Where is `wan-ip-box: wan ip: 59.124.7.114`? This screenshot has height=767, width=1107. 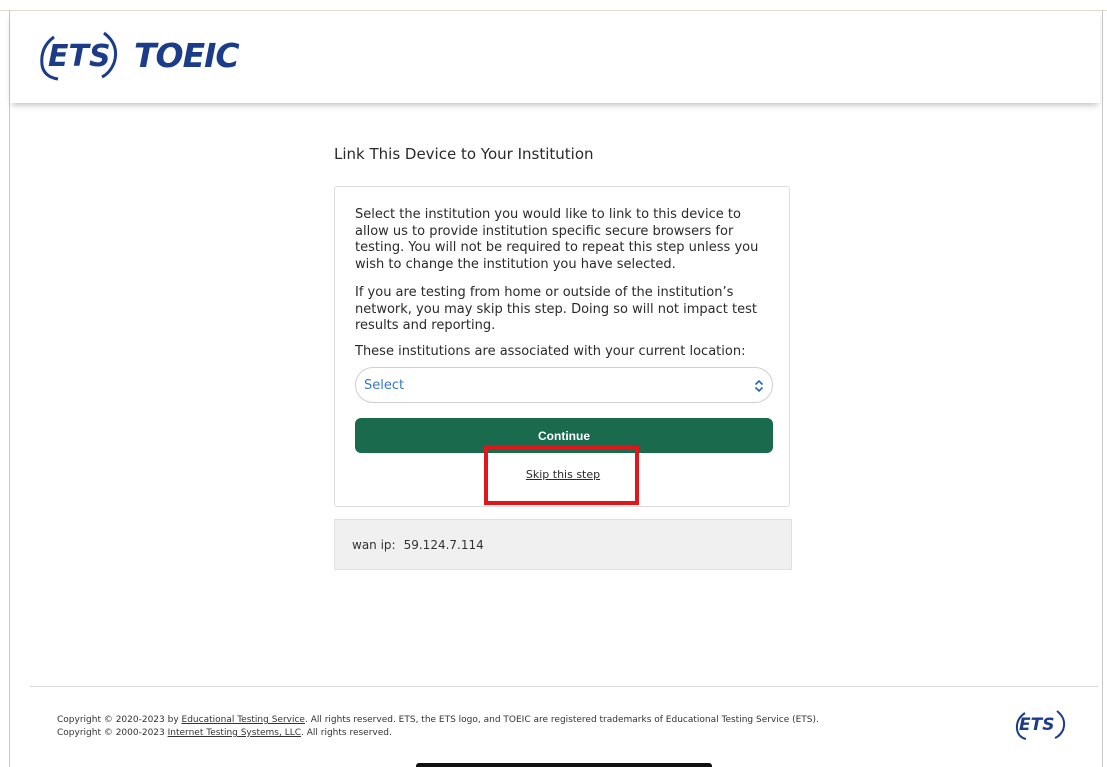
wan-ip-box: wan ip: 59.124.7.114 is located at coordinates (563, 544).